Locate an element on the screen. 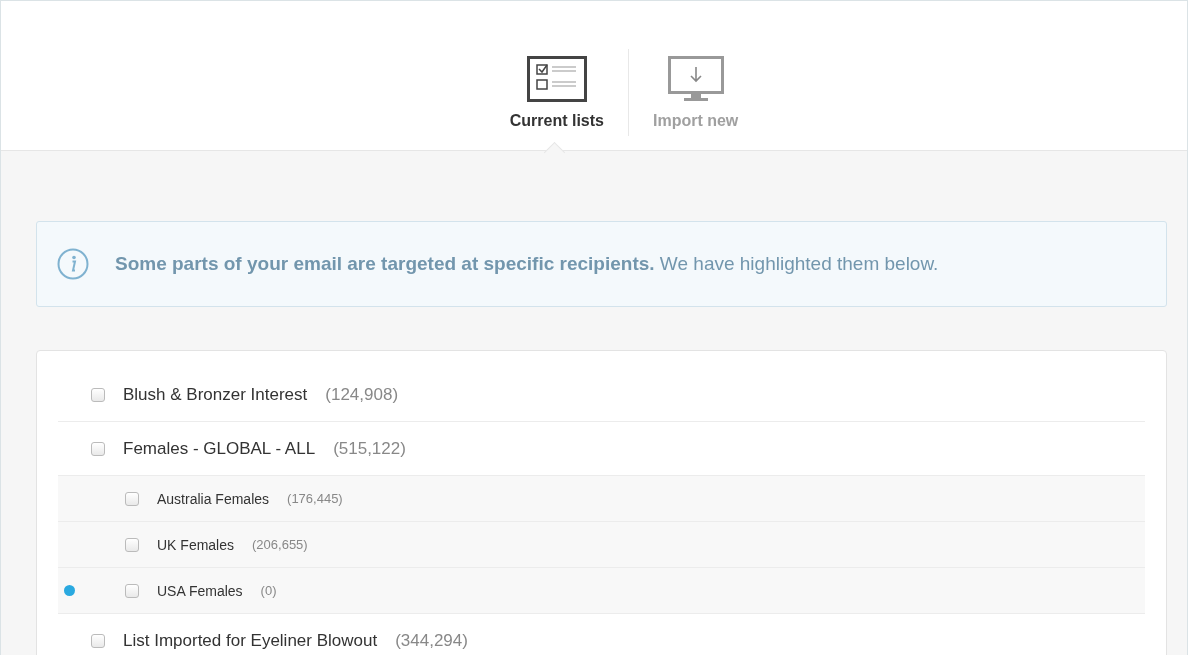 The height and width of the screenshot is (656, 1188). list-name: USA Females is located at coordinates (200, 590).